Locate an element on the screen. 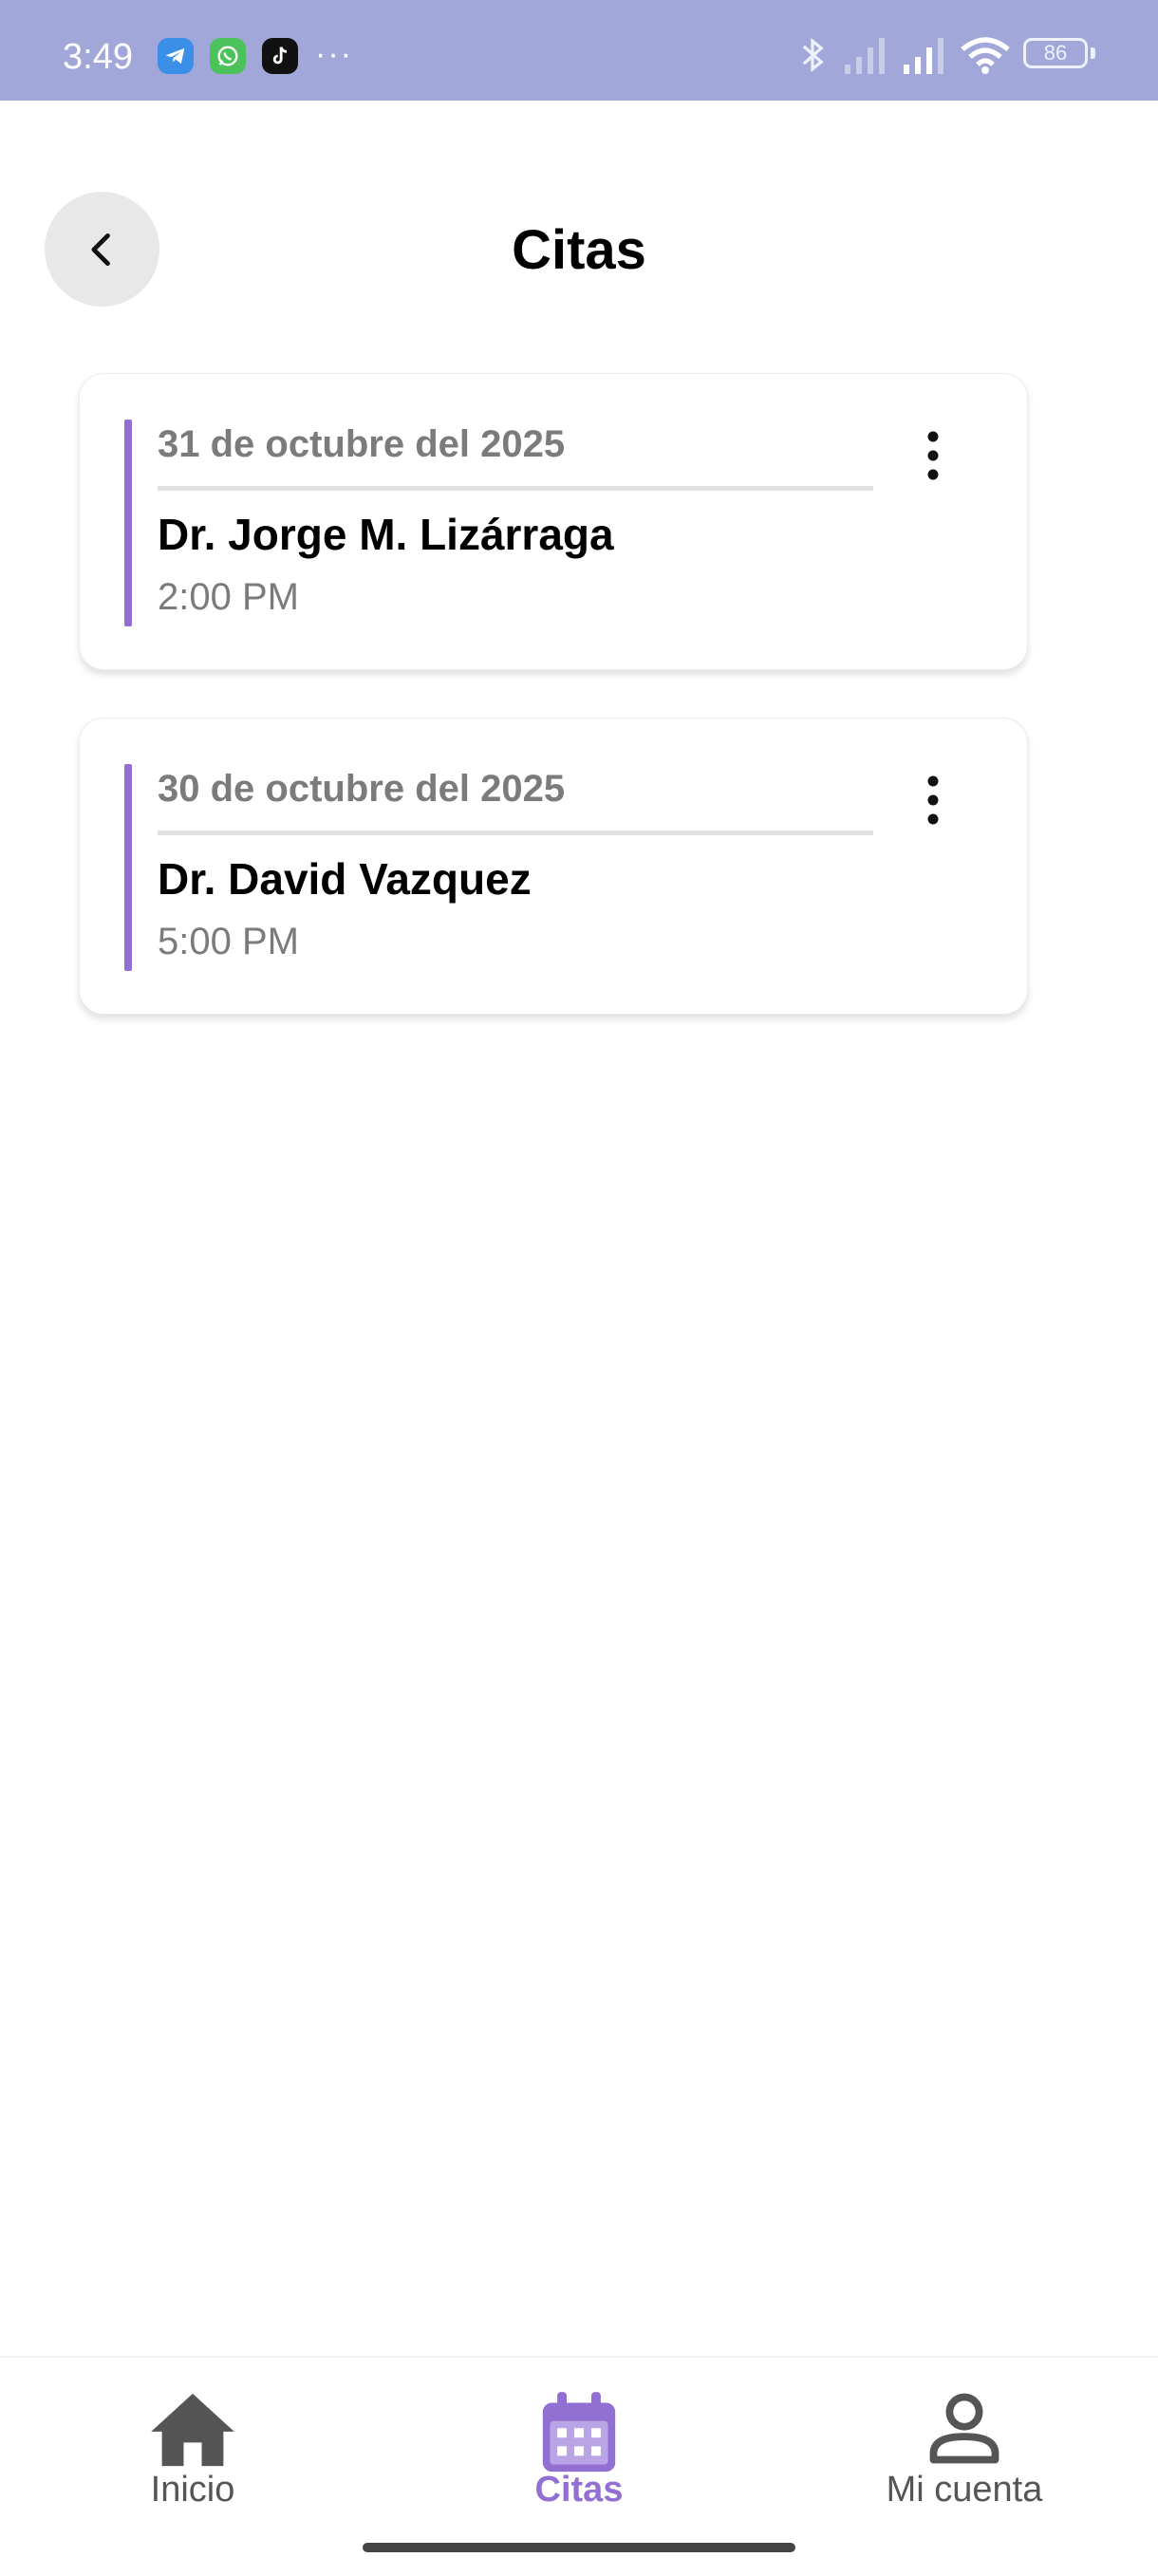  more-dots-icon: ··· is located at coordinates (334, 54).